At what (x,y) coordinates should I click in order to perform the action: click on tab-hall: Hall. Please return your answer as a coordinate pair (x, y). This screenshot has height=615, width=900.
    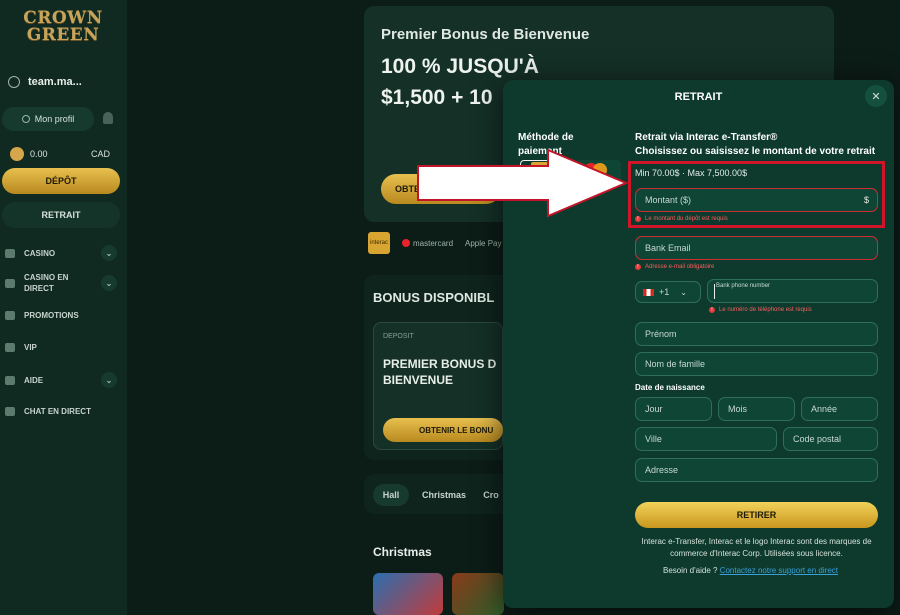
    Looking at the image, I should click on (391, 495).